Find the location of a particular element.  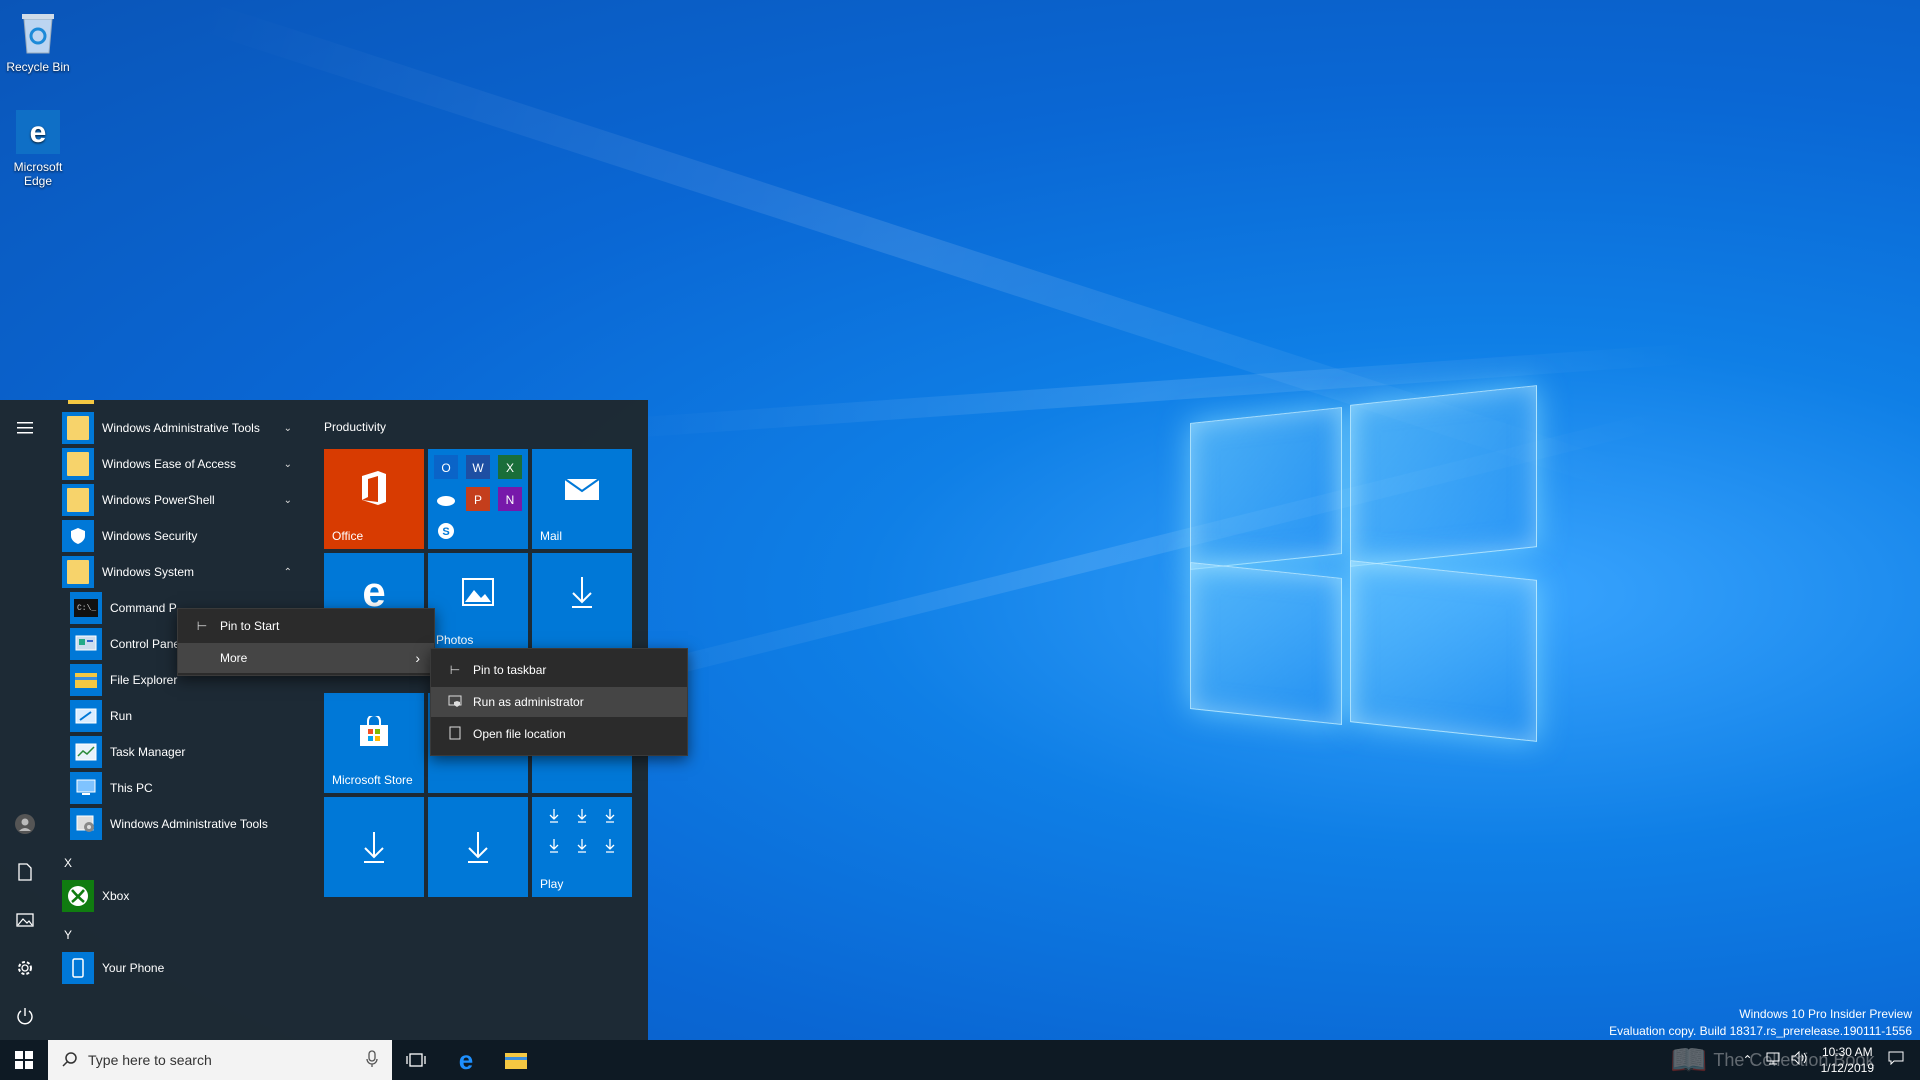

desktop-icon-recycle-bin: Recycle Bin is located at coordinates (38, 41).